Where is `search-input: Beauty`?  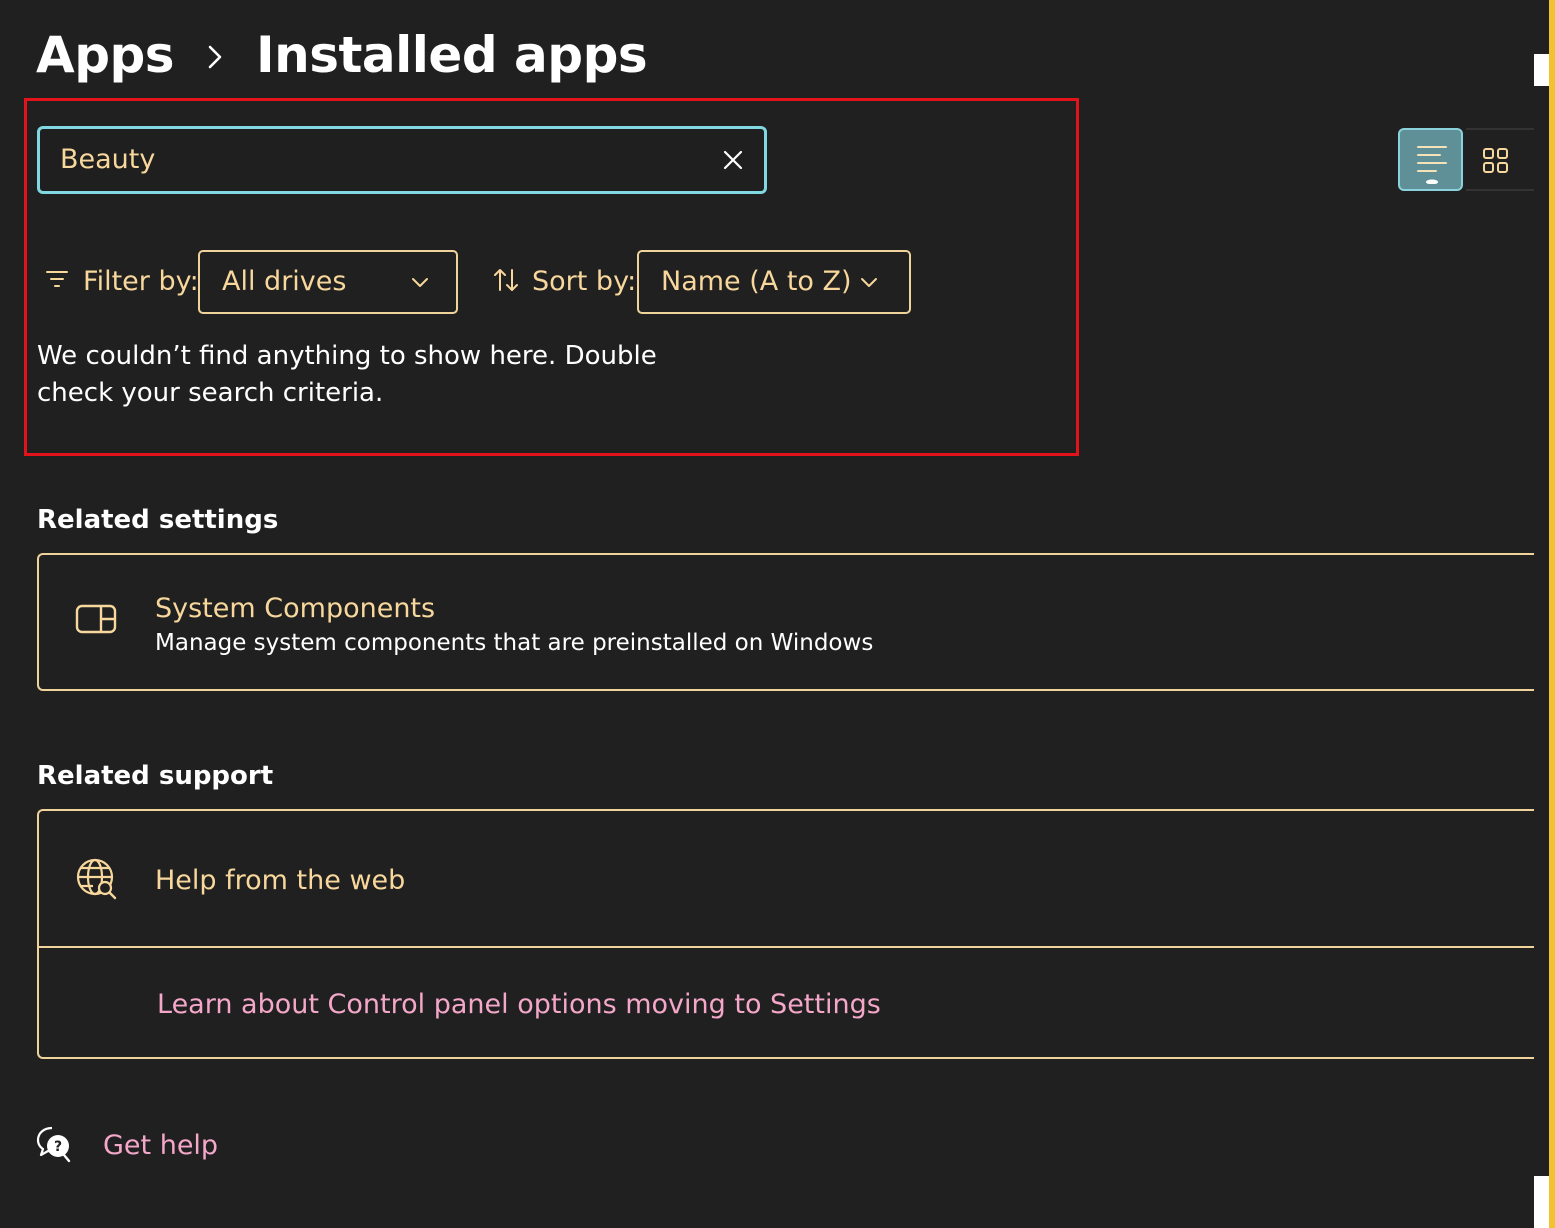
search-input: Beauty is located at coordinates (402, 160).